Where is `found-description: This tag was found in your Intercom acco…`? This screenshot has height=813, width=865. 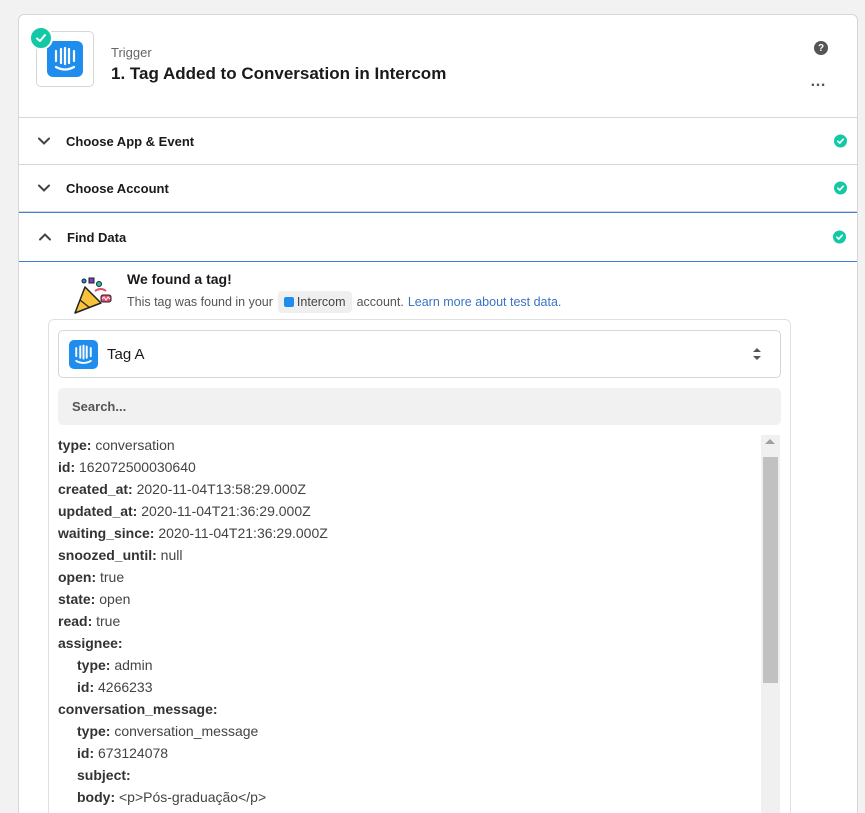 found-description: This tag was found in your Intercom acco… is located at coordinates (344, 302).